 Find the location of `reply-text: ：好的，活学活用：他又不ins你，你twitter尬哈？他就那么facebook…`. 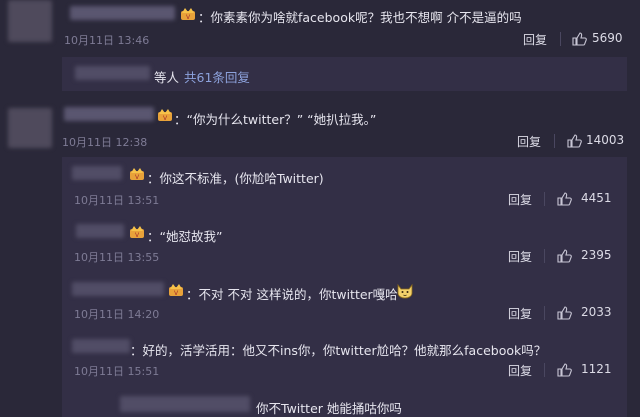

reply-text: ：好的，活学活用：他又不ins你，你twitter尬哈？他就那么facebook… is located at coordinates (338, 350).